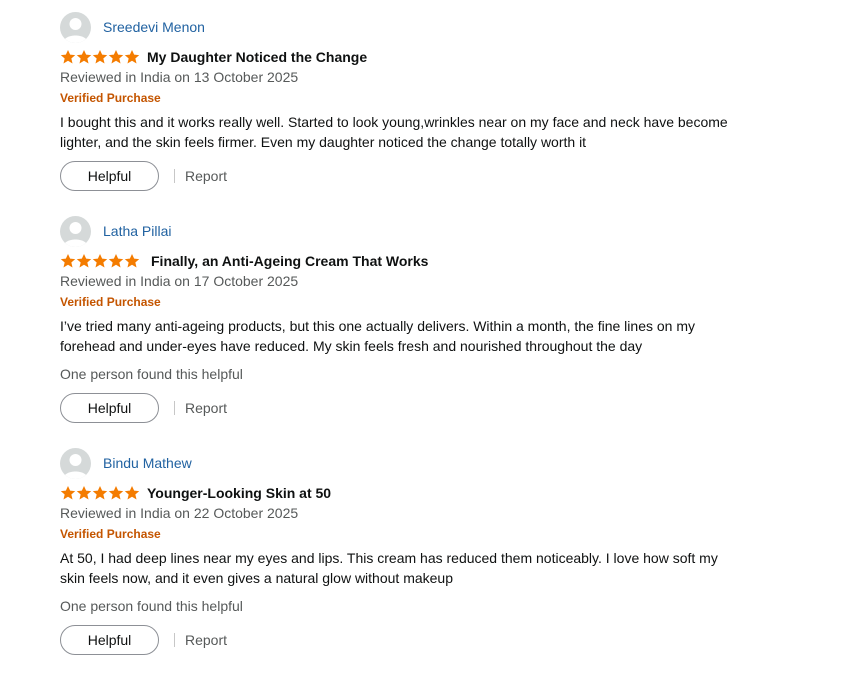 Image resolution: width=847 pixels, height=673 pixels. Describe the element at coordinates (179, 281) in the screenshot. I see `review-date: Reviewed in India on 17 October 2025` at that location.